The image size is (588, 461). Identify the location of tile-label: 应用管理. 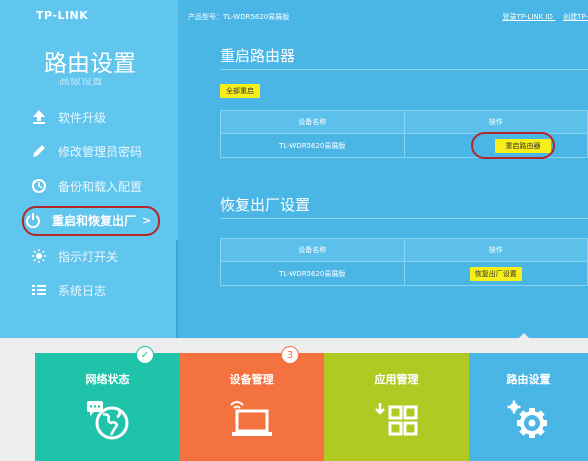
(396, 379).